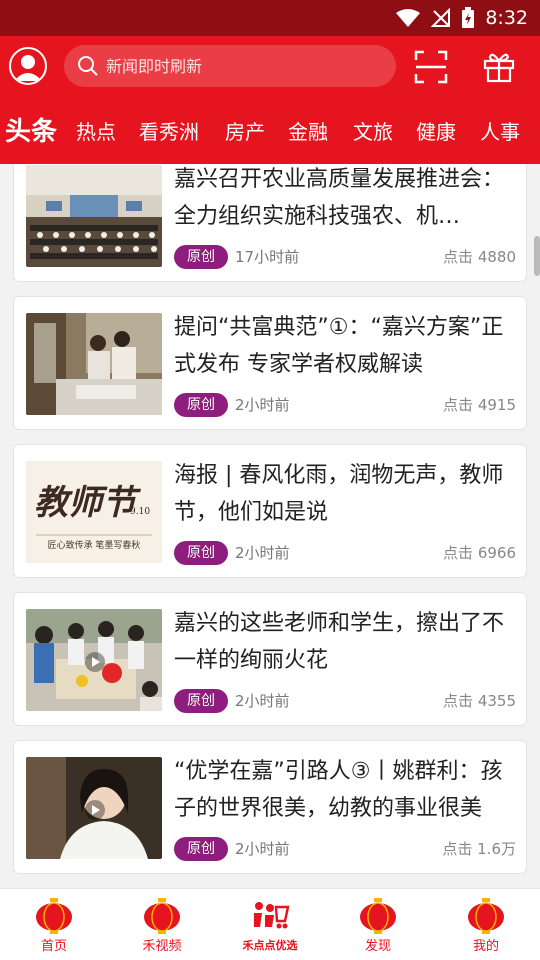 This screenshot has height=960, width=540. I want to click on poster-title: 教师节, so click(85, 503).